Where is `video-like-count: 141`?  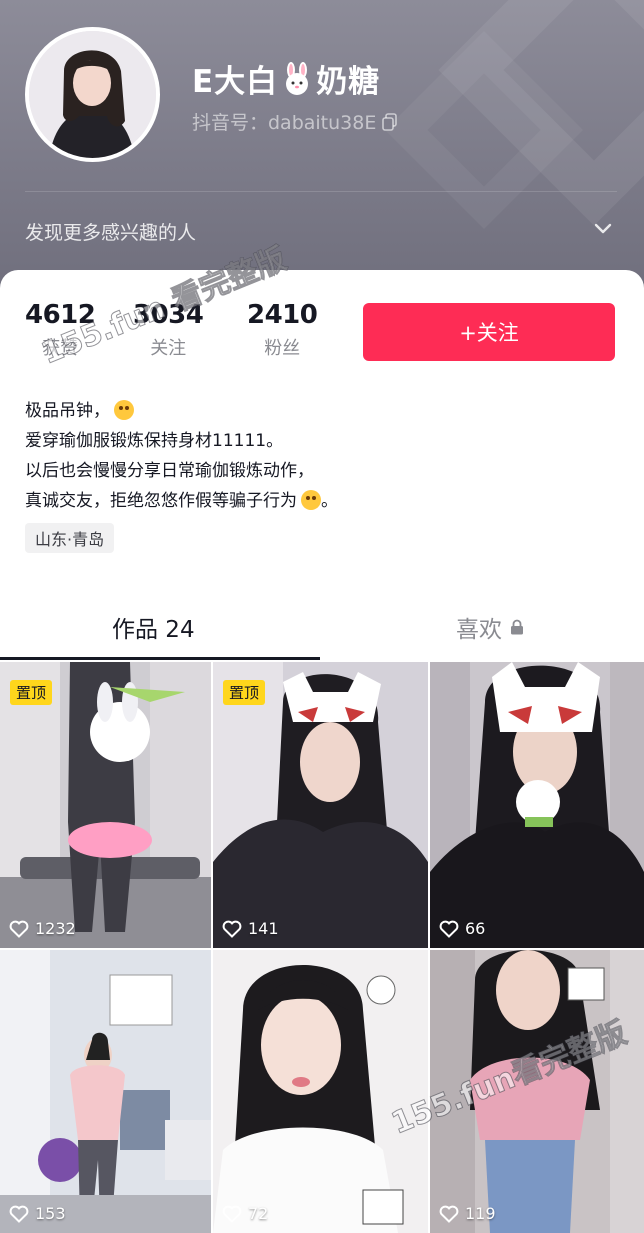 video-like-count: 141 is located at coordinates (250, 928).